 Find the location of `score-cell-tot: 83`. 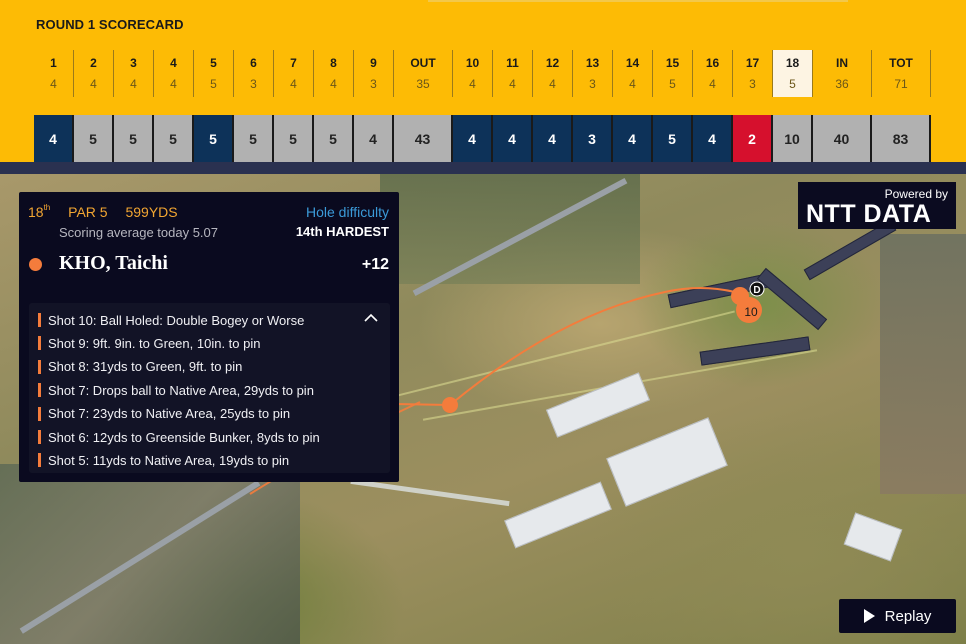

score-cell-tot: 83 is located at coordinates (901, 138).